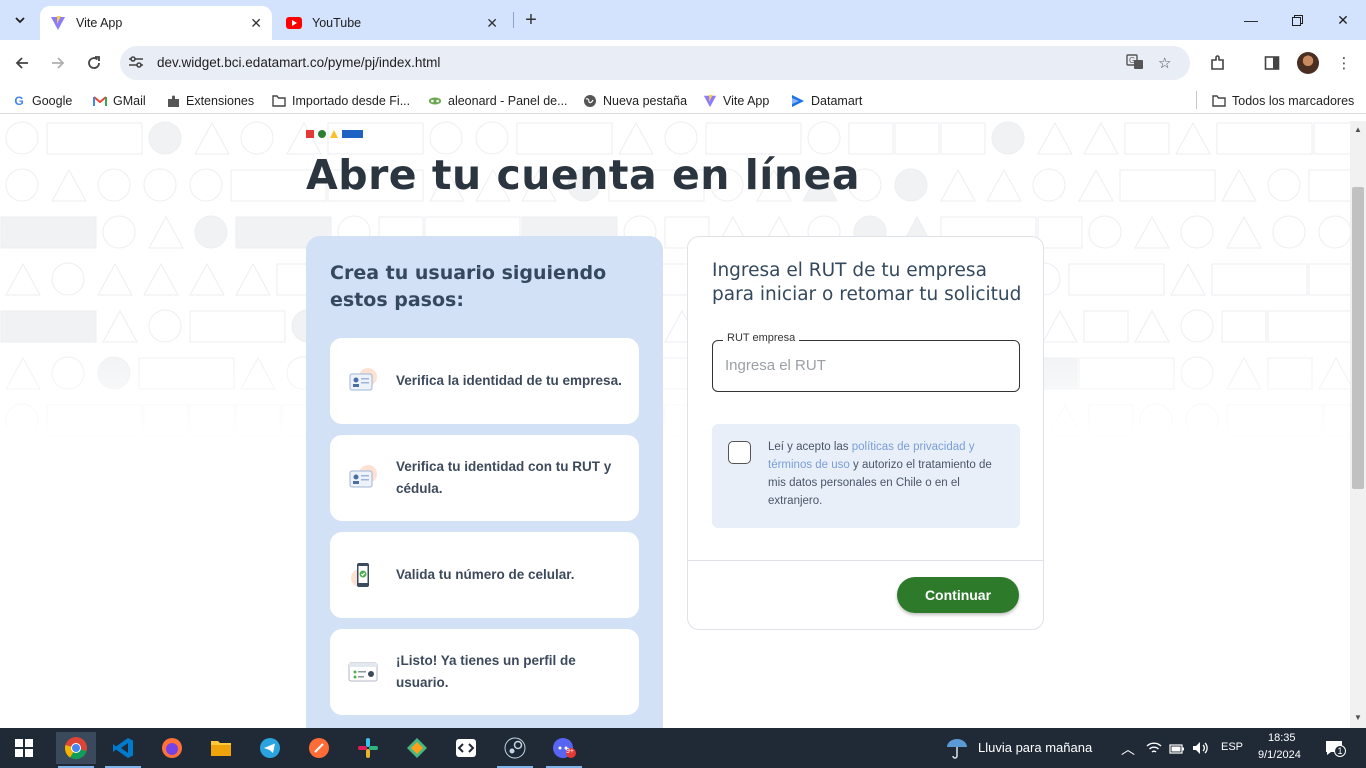  I want to click on rut-field: RUT empresa, so click(866, 362).